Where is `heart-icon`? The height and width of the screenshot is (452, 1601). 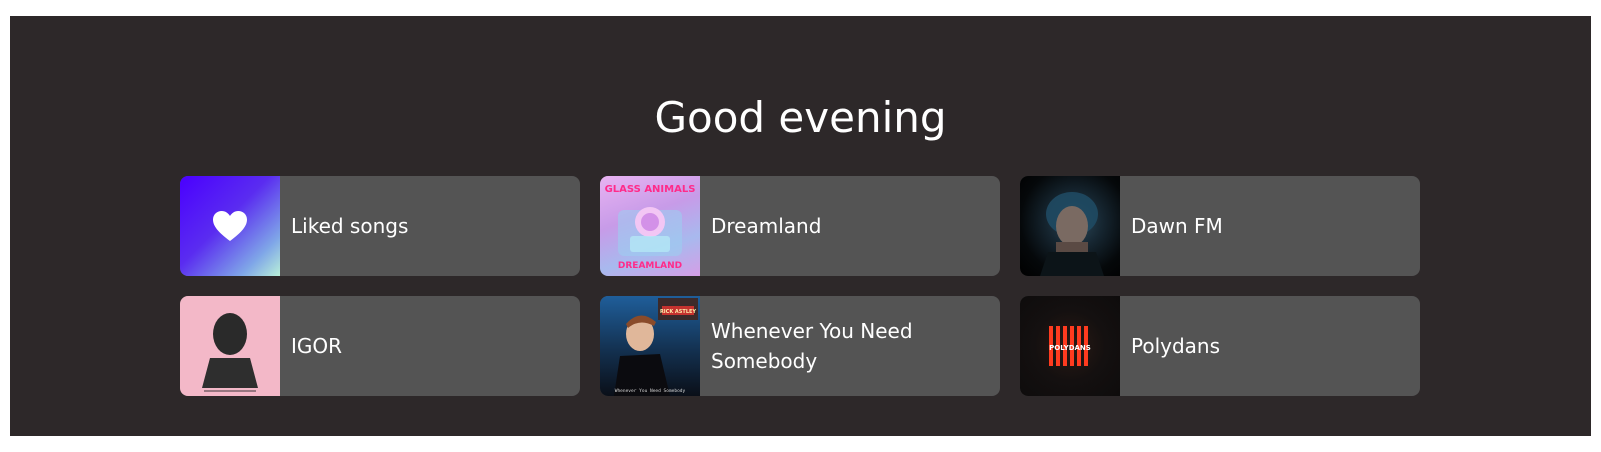
heart-icon is located at coordinates (230, 226).